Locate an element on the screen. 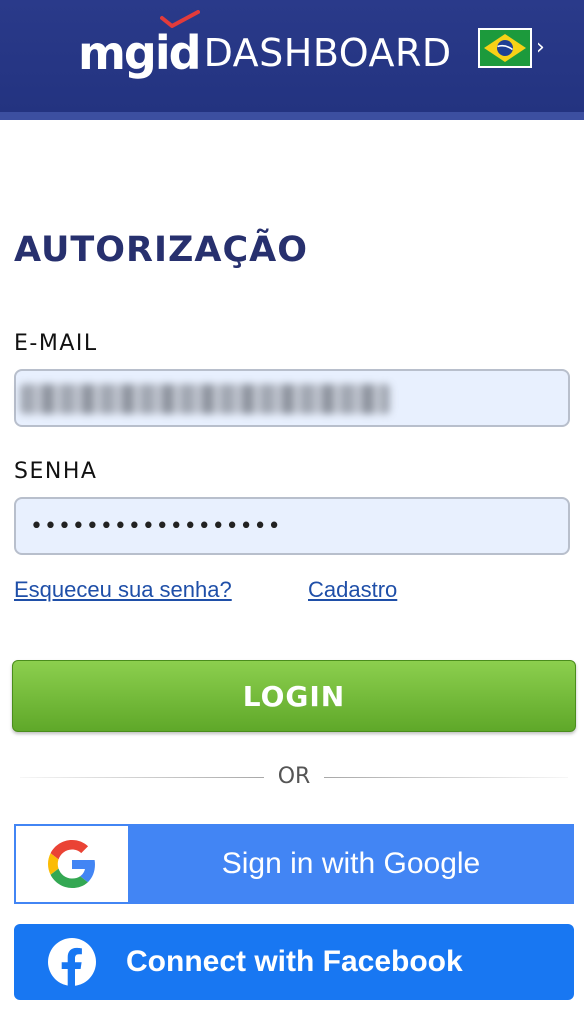 This screenshot has width=584, height=1024. facebook-connect-button: Connect with Facebook is located at coordinates (294, 962).